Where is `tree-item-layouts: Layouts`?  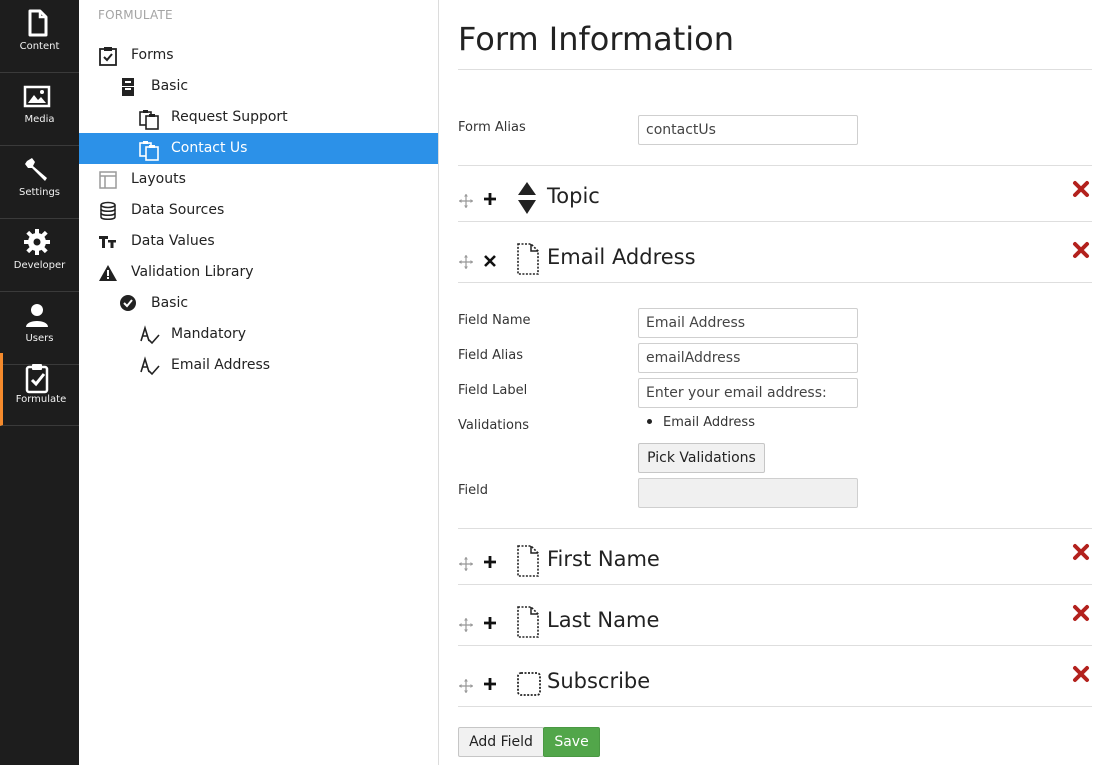
tree-item-layouts: Layouts is located at coordinates (258, 179).